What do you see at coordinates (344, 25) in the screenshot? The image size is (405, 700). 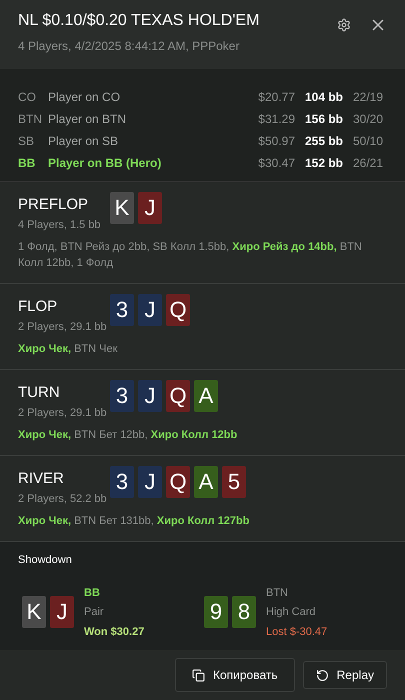 I see `settings-icon` at bounding box center [344, 25].